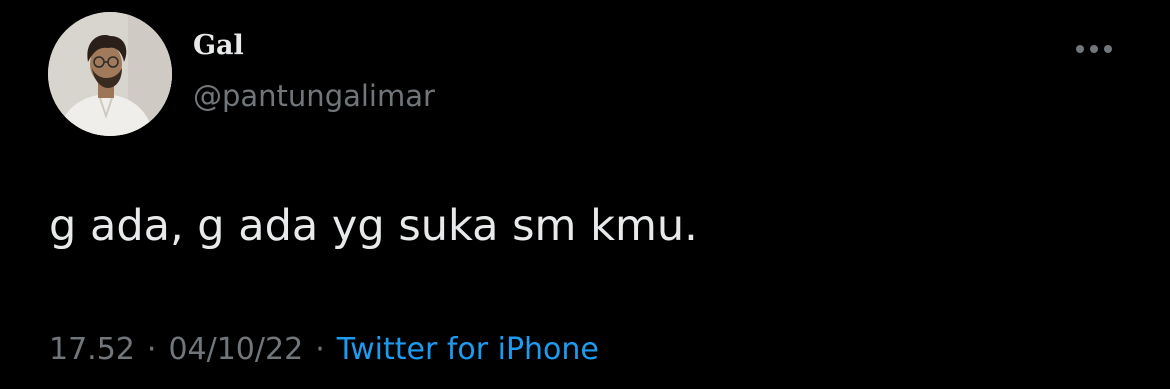 The width and height of the screenshot is (1170, 389). What do you see at coordinates (235, 349) in the screenshot?
I see `tweet-date: 04/10/22` at bounding box center [235, 349].